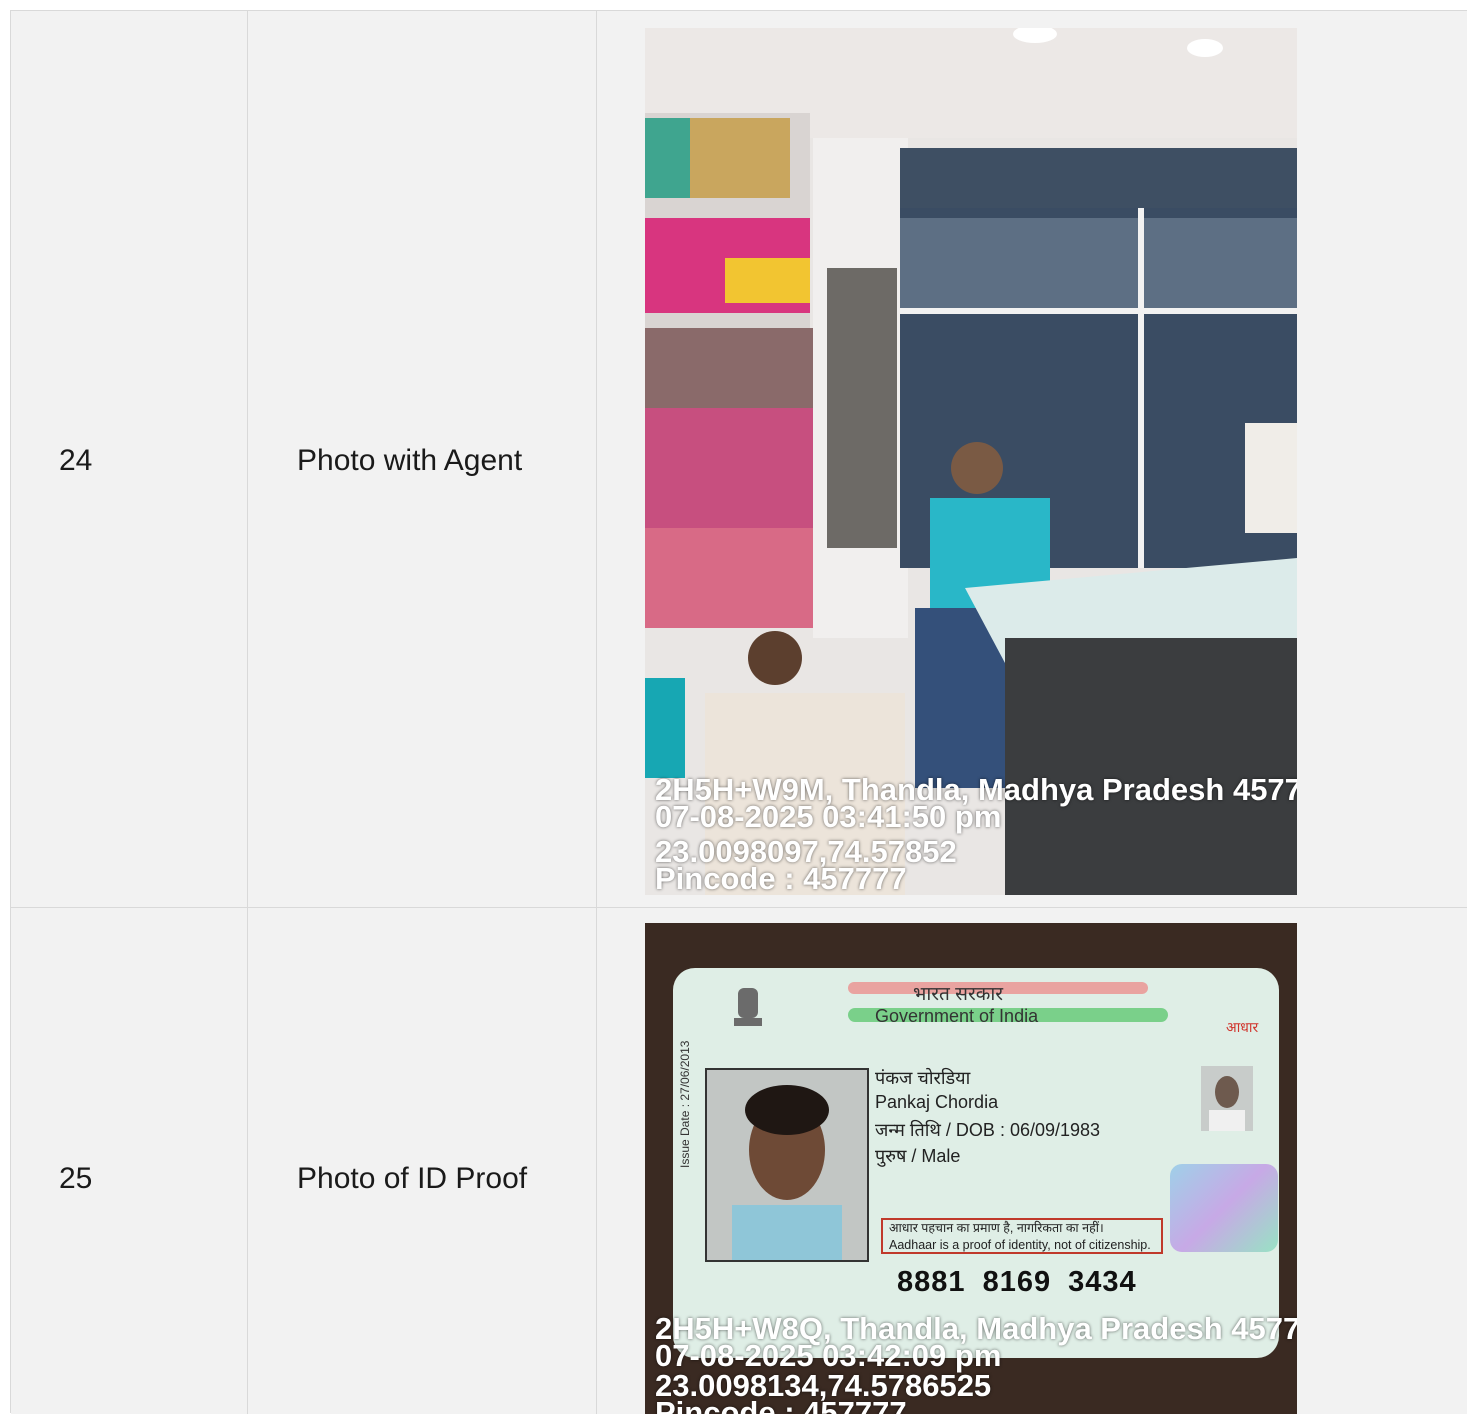 The width and height of the screenshot is (1467, 1414). I want to click on description-label: Photo of ID Proof, so click(412, 1178).